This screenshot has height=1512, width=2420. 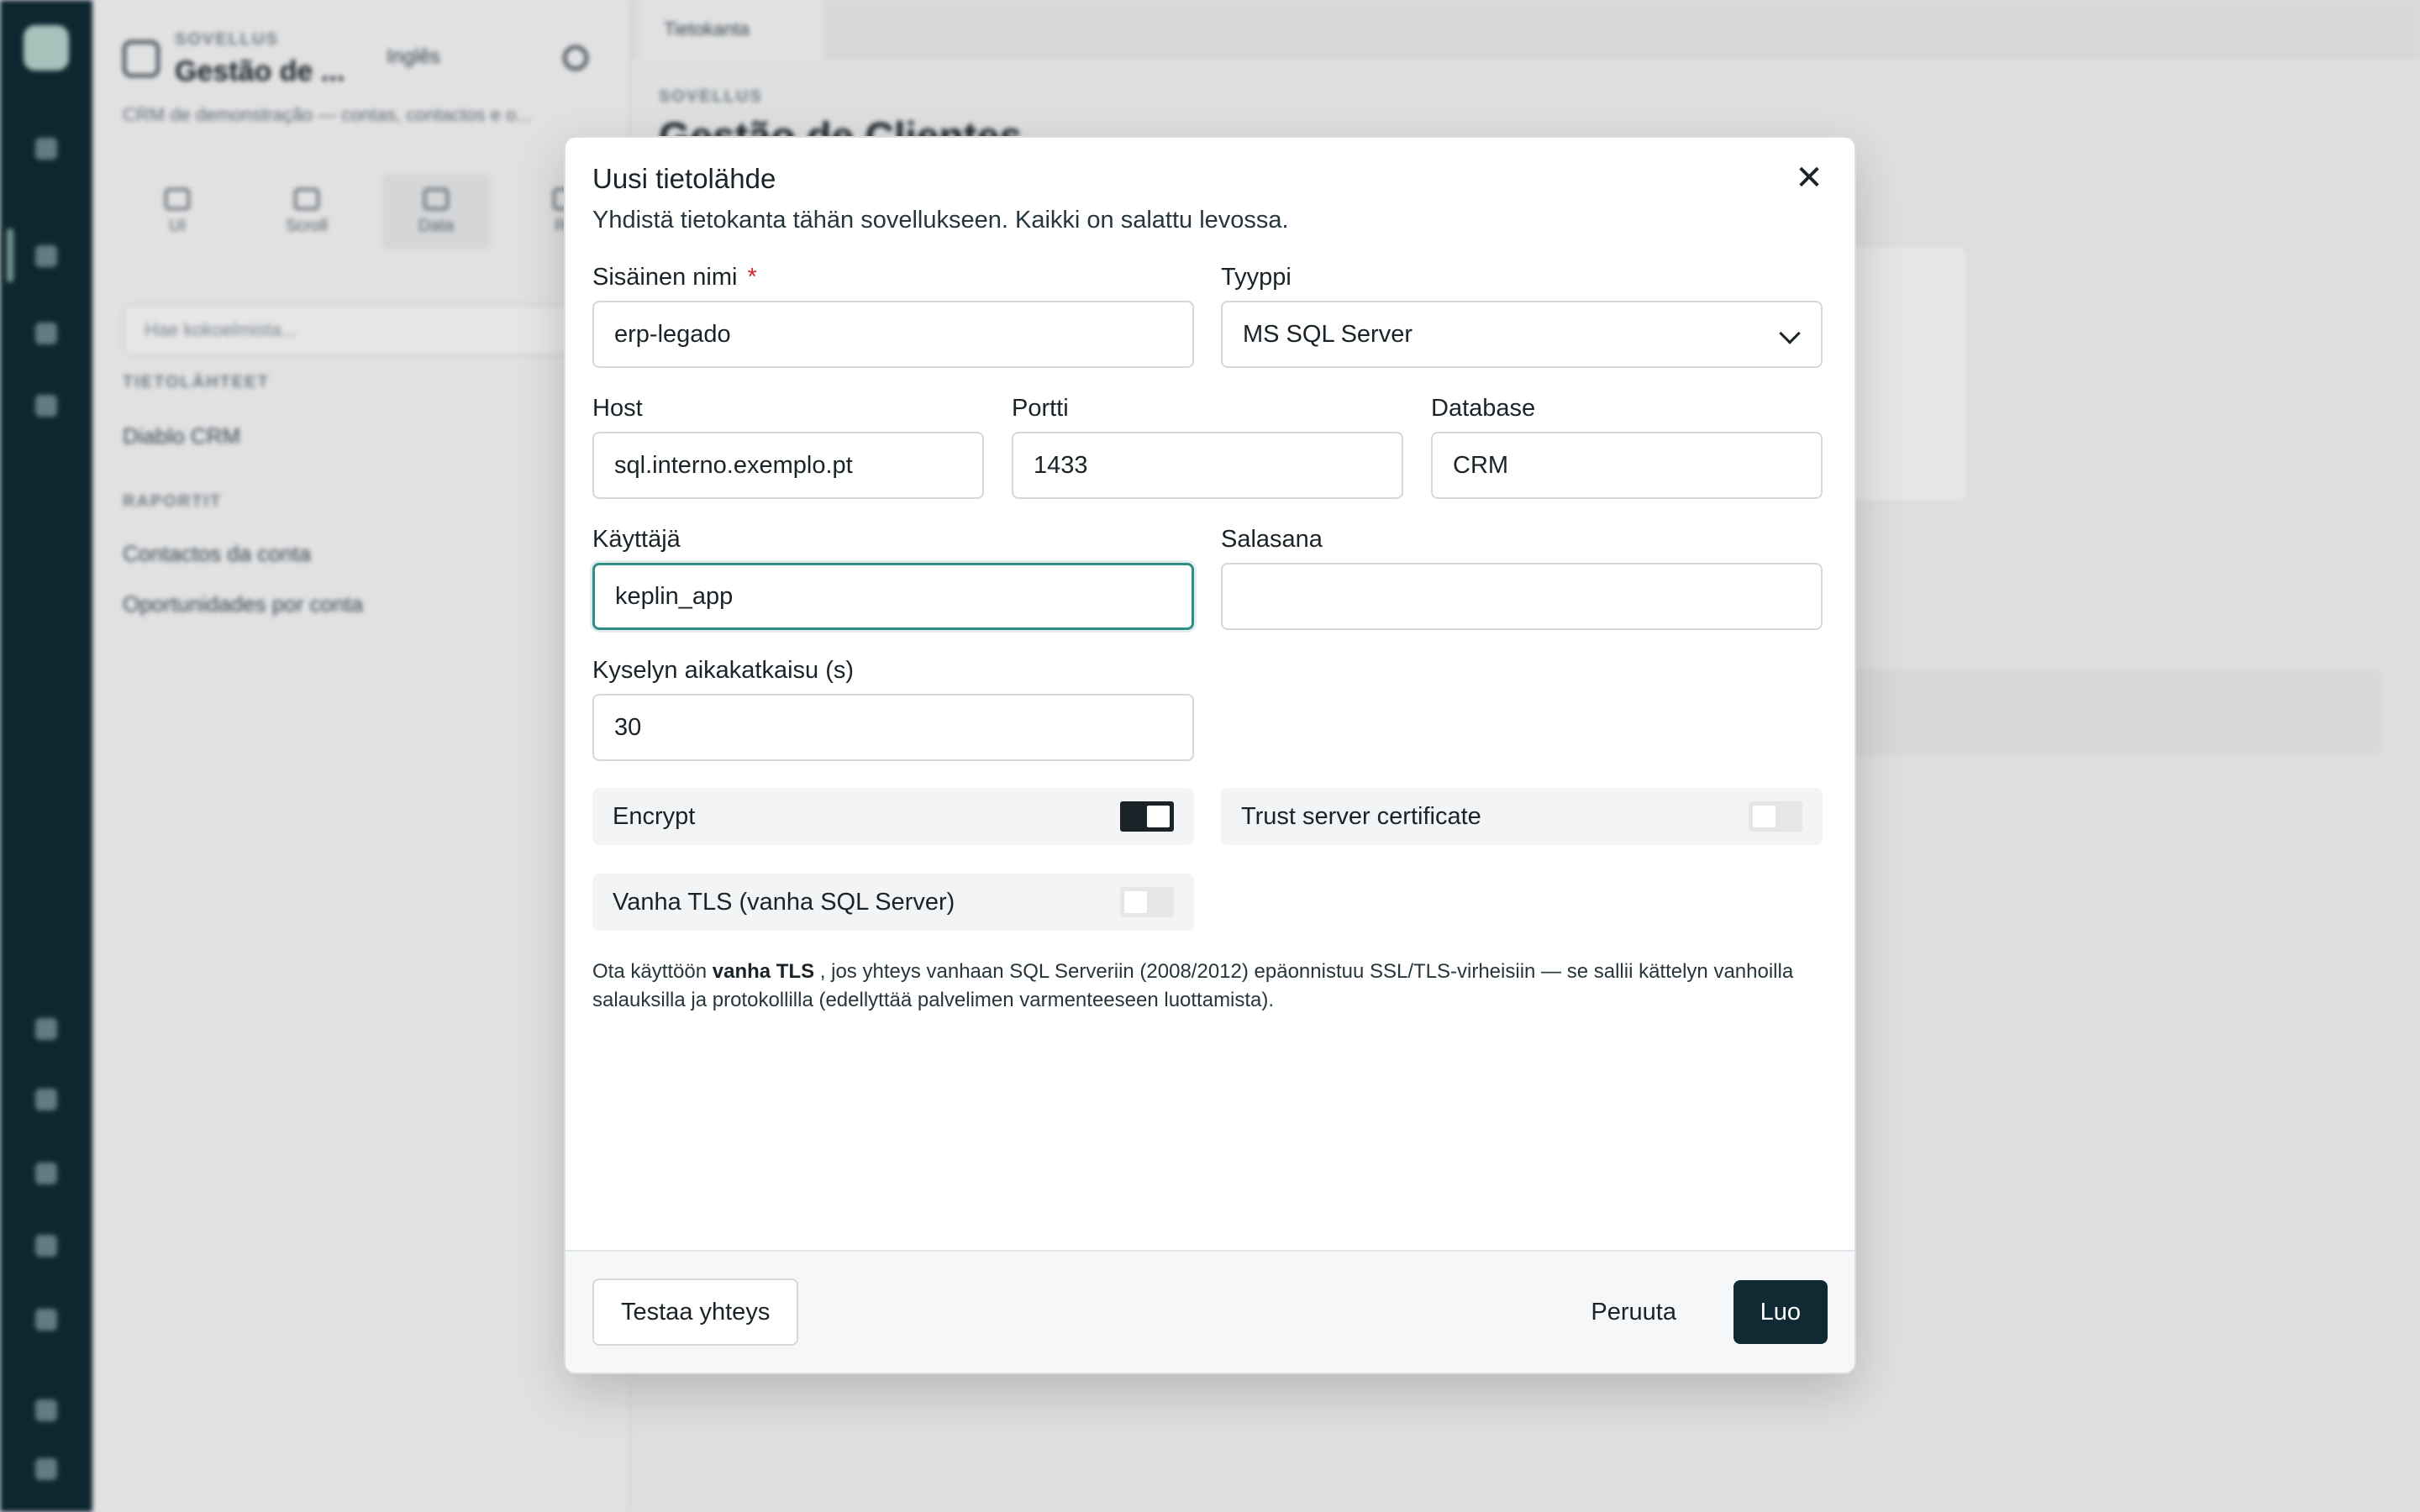 What do you see at coordinates (723, 670) in the screenshot?
I see `timeout-label: Kyselyn aikakatkaisu (s)` at bounding box center [723, 670].